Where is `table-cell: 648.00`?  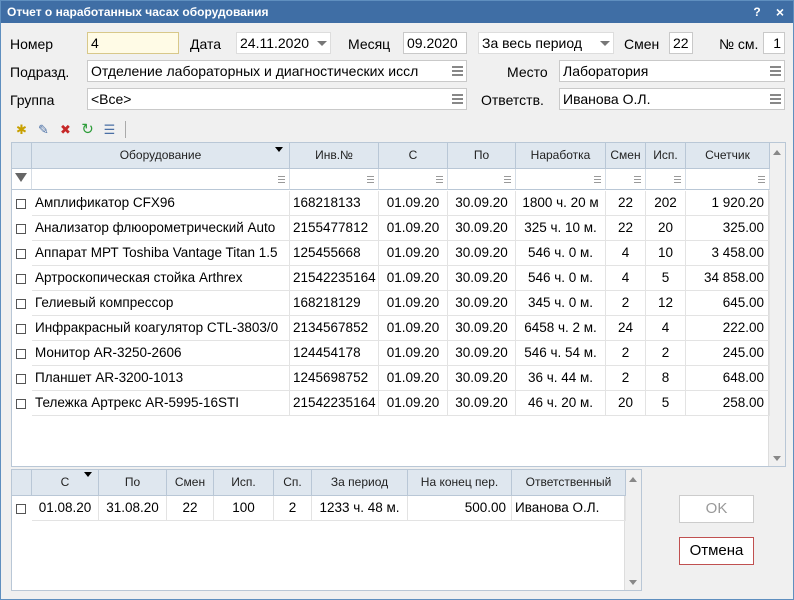 table-cell: 648.00 is located at coordinates (728, 378).